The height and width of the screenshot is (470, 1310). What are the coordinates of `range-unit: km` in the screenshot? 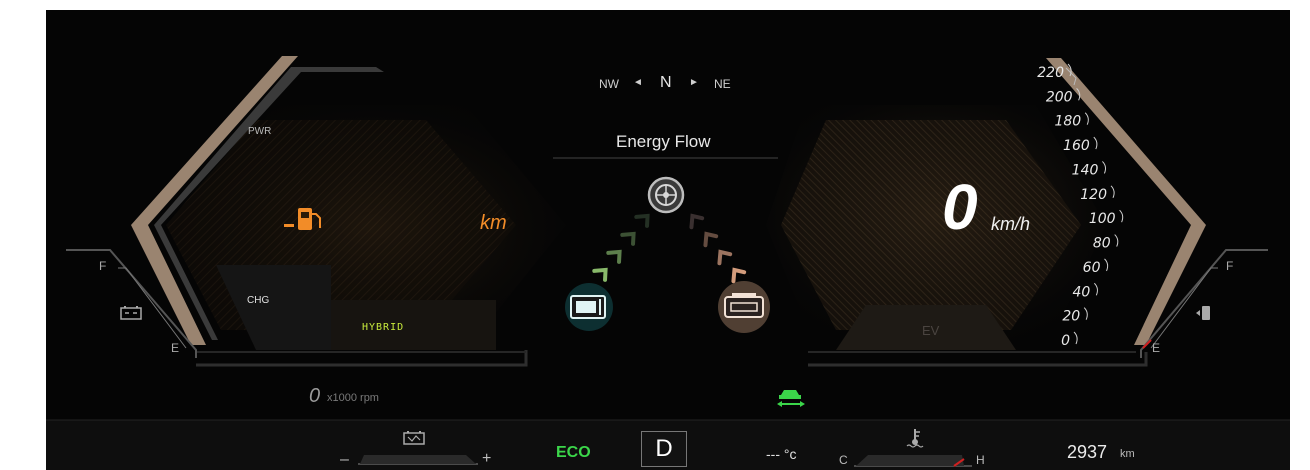 It's located at (493, 223).